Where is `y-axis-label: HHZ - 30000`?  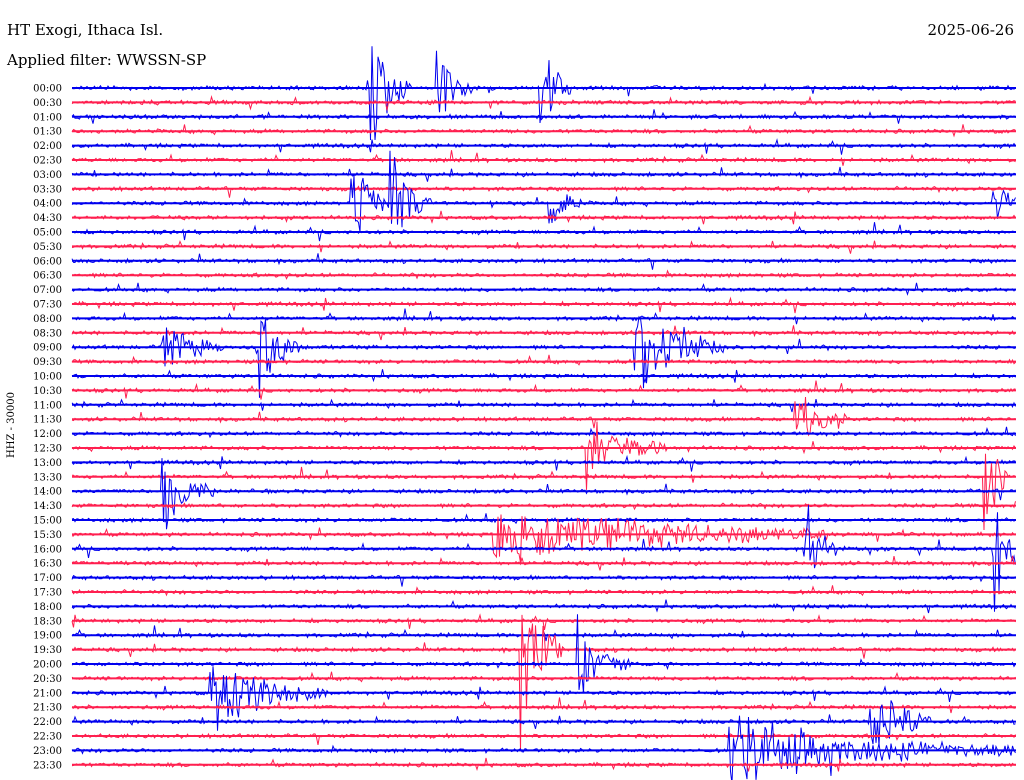
y-axis-label: HHZ - 30000 is located at coordinates (11, 425).